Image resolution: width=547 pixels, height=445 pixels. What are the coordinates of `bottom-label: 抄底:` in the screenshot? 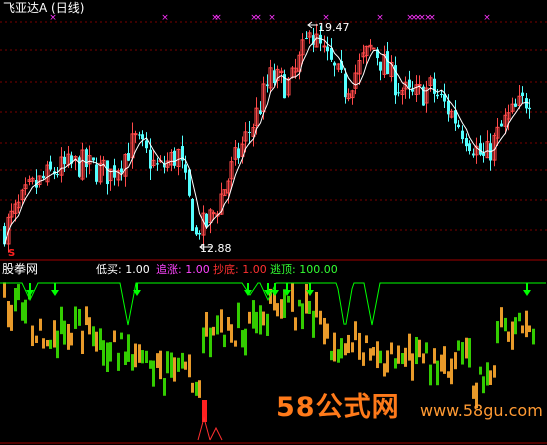 It's located at (226, 269).